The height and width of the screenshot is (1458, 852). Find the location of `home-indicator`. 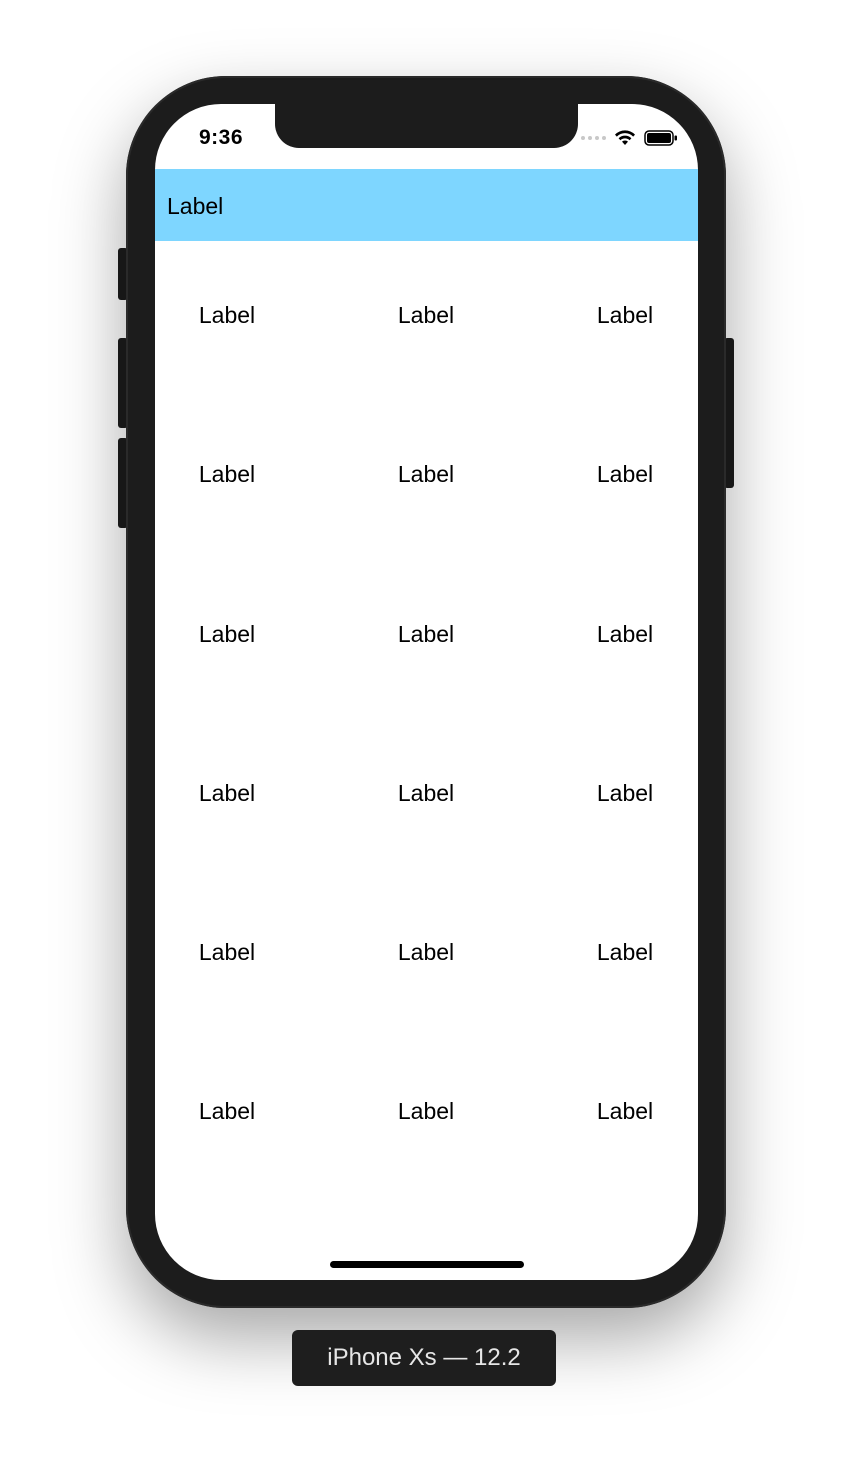

home-indicator is located at coordinates (427, 1264).